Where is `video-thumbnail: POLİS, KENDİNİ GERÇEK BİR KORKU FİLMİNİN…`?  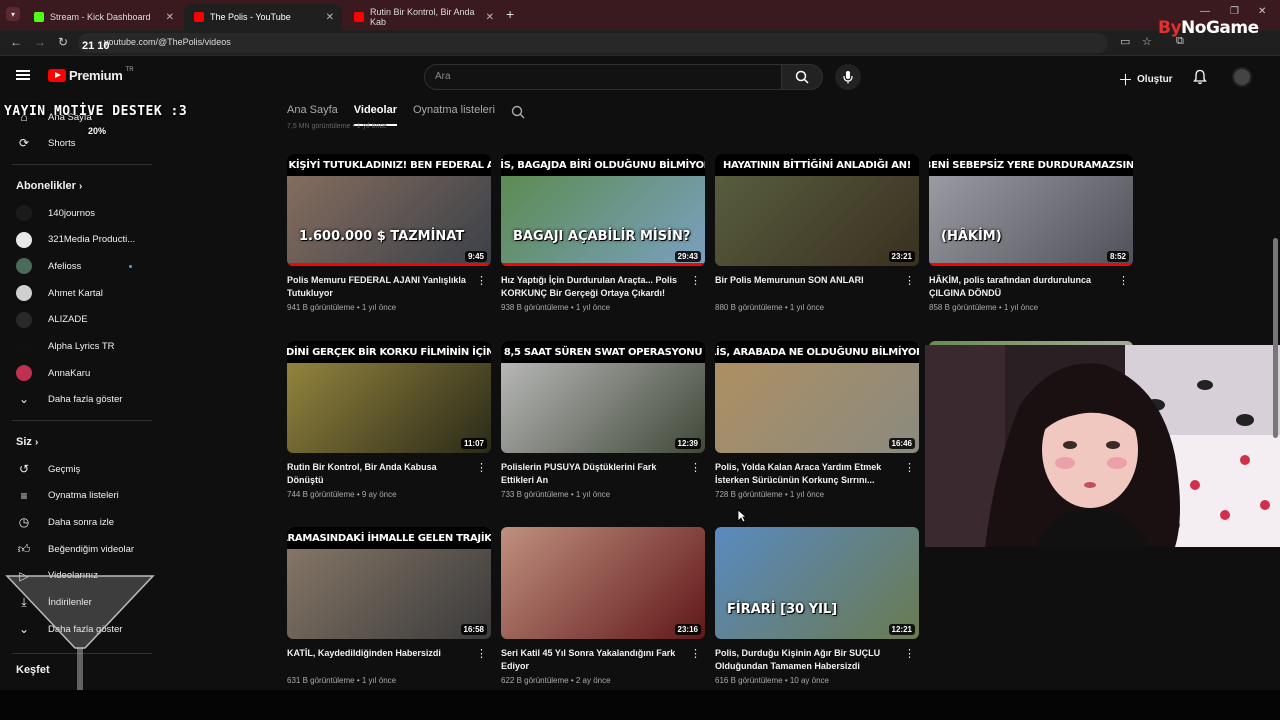 video-thumbnail: POLİS, KENDİNİ GERÇEK BİR KORKU FİLMİNİN… is located at coordinates (389, 397).